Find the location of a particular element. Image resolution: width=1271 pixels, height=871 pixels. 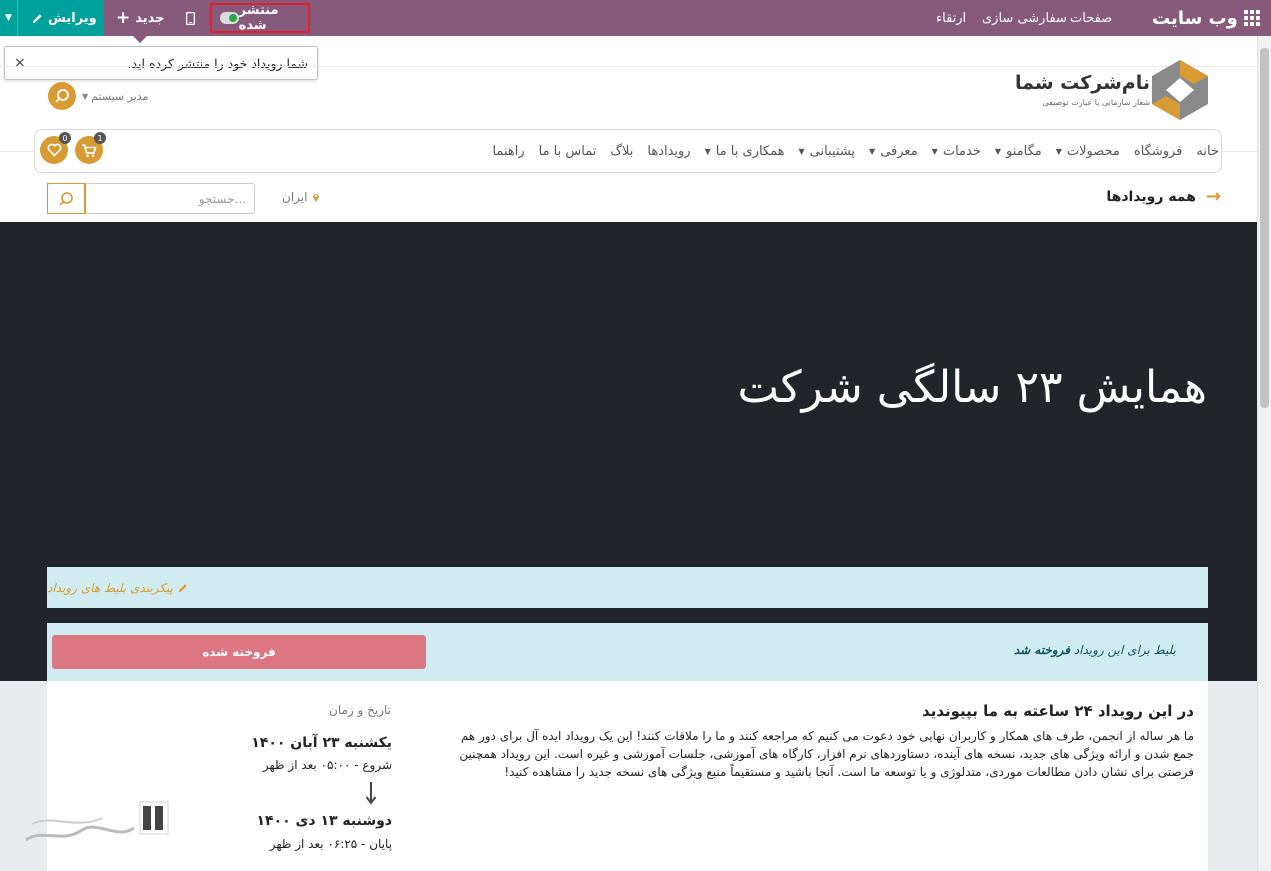

apps-grid-icon is located at coordinates (1252, 18).